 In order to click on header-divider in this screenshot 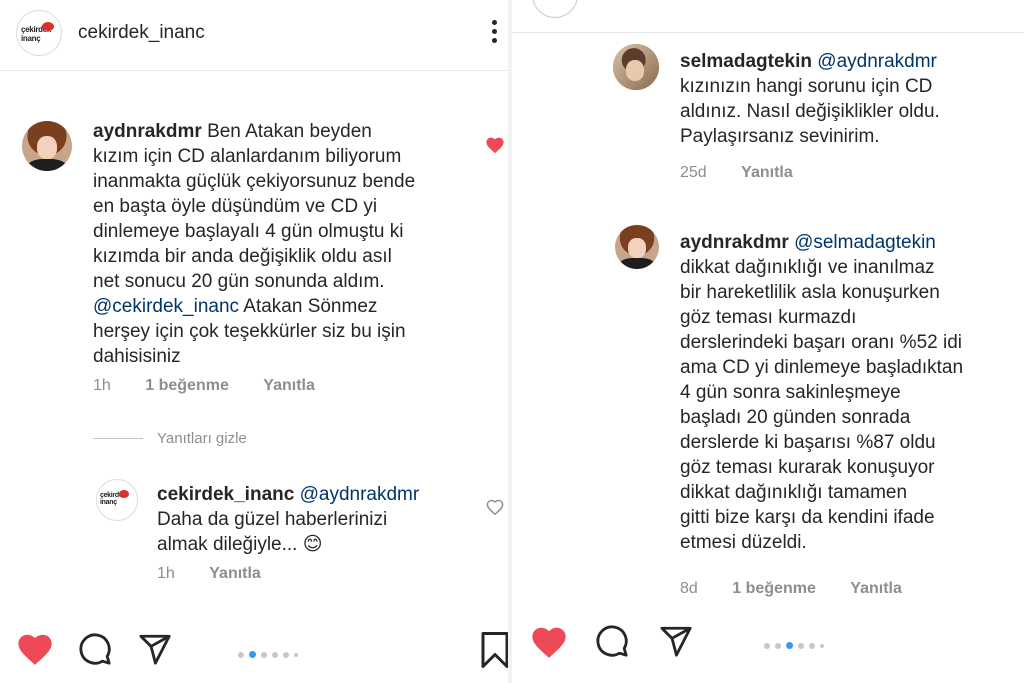, I will do `click(768, 32)`.